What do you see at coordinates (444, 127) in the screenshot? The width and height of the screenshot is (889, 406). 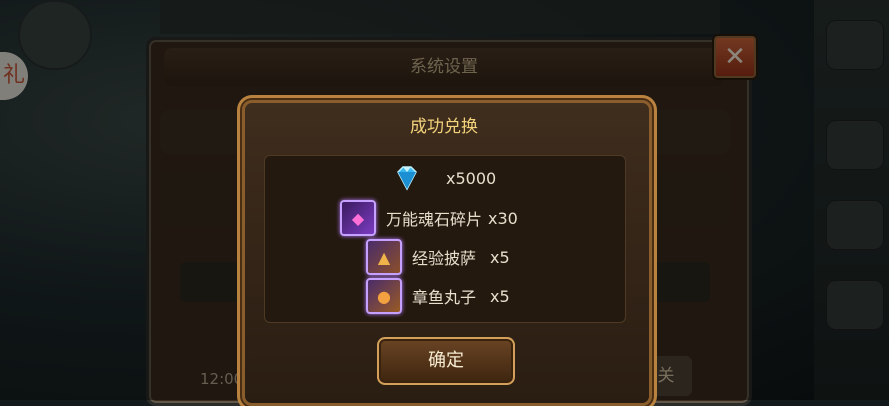 I see `dialog-title: 成功兑换` at bounding box center [444, 127].